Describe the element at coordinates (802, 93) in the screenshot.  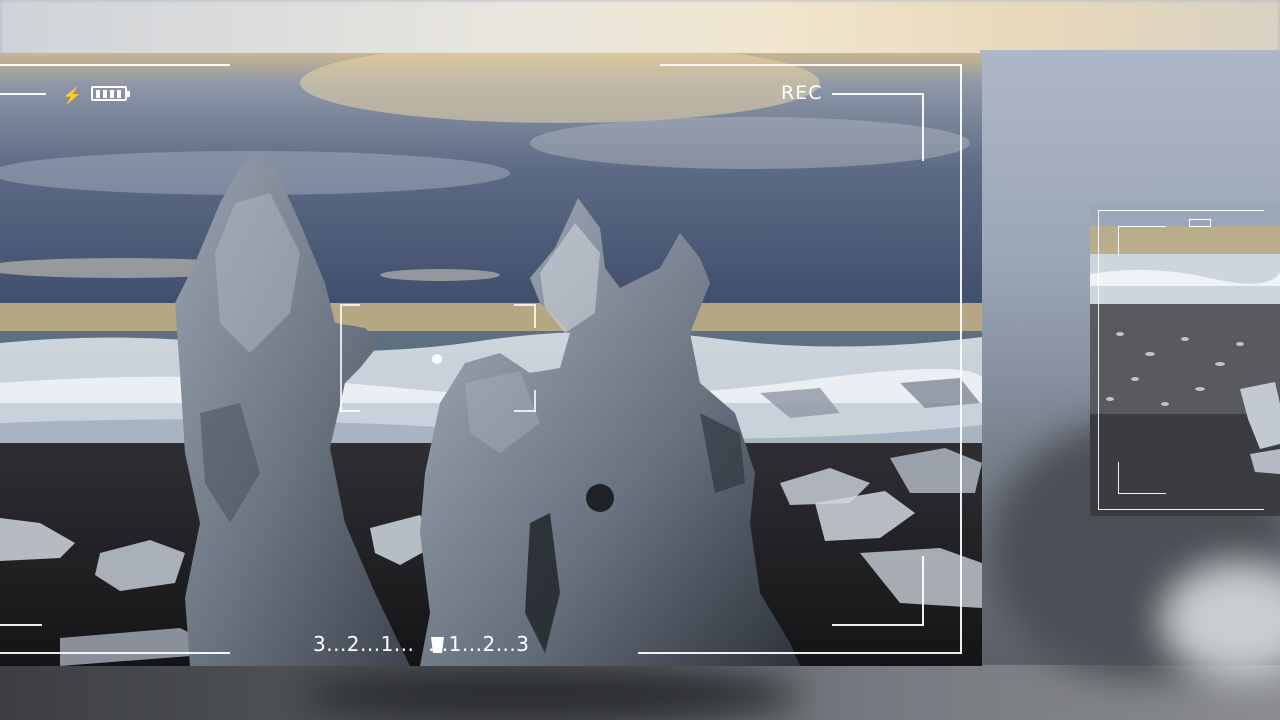
I see `rec-label: REC` at that location.